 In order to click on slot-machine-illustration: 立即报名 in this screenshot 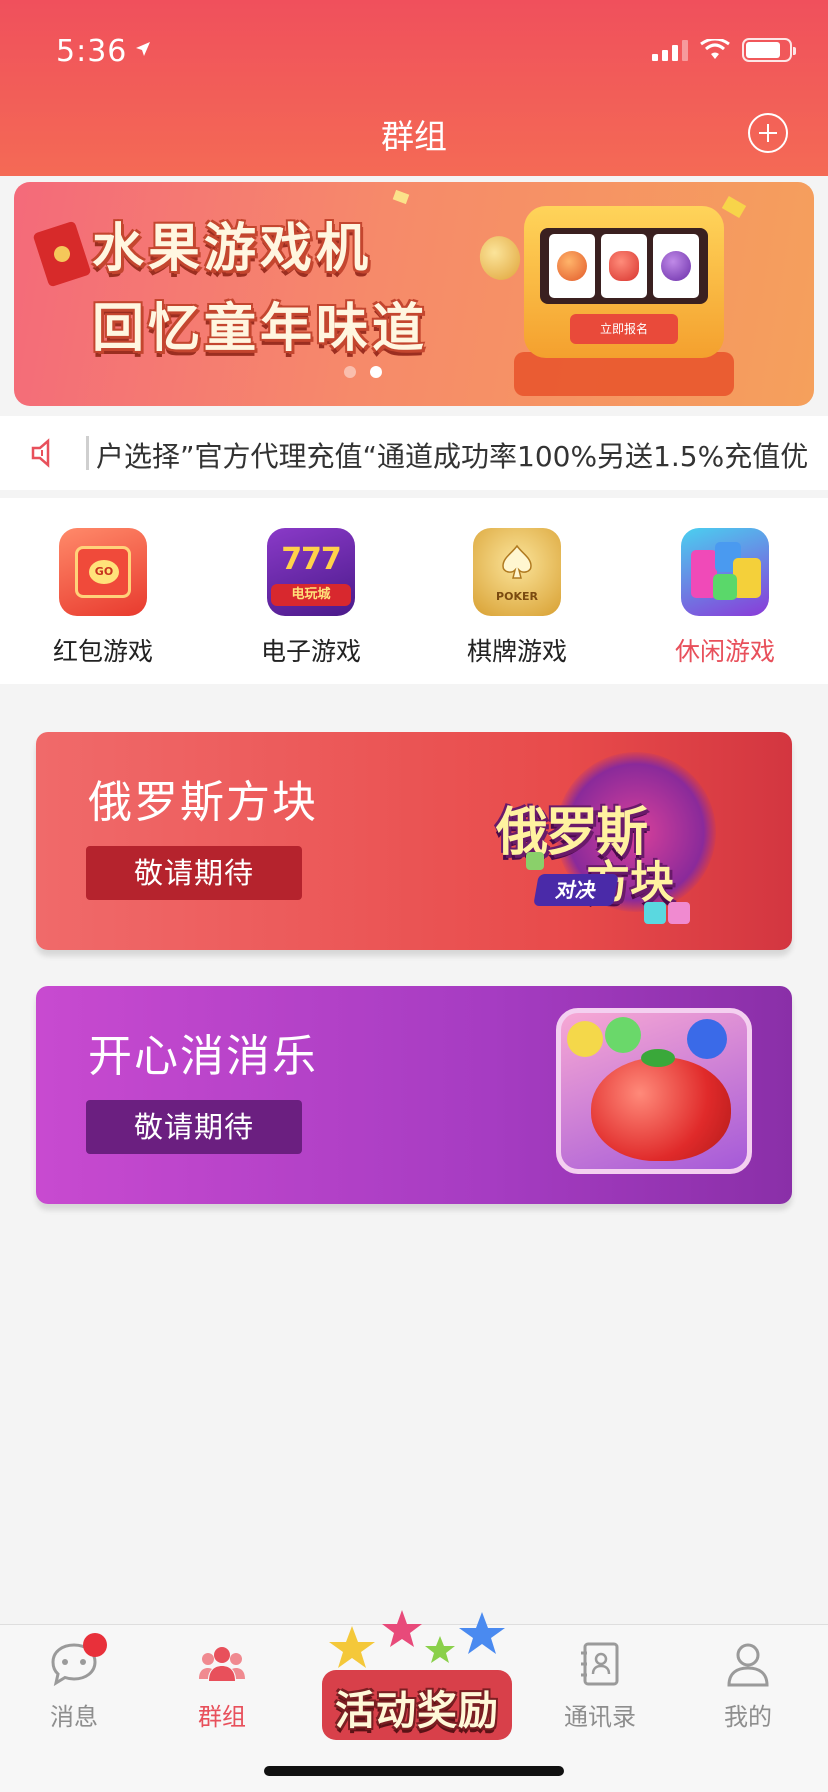, I will do `click(624, 282)`.